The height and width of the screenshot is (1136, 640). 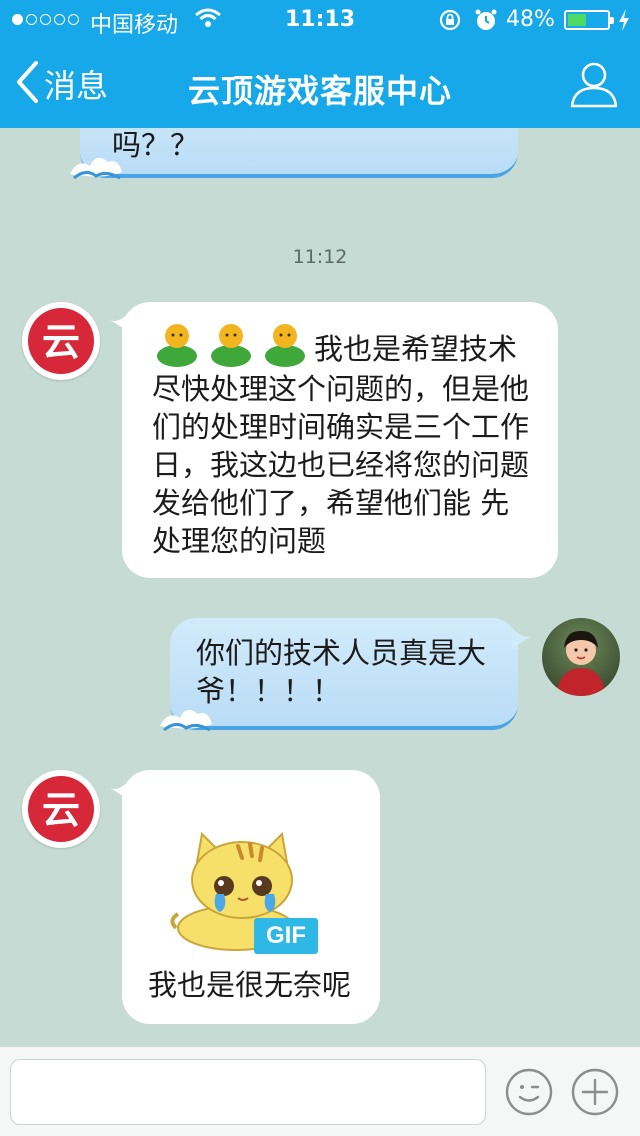 I want to click on gif-caption: 我也是很无奈呢, so click(x=250, y=985).